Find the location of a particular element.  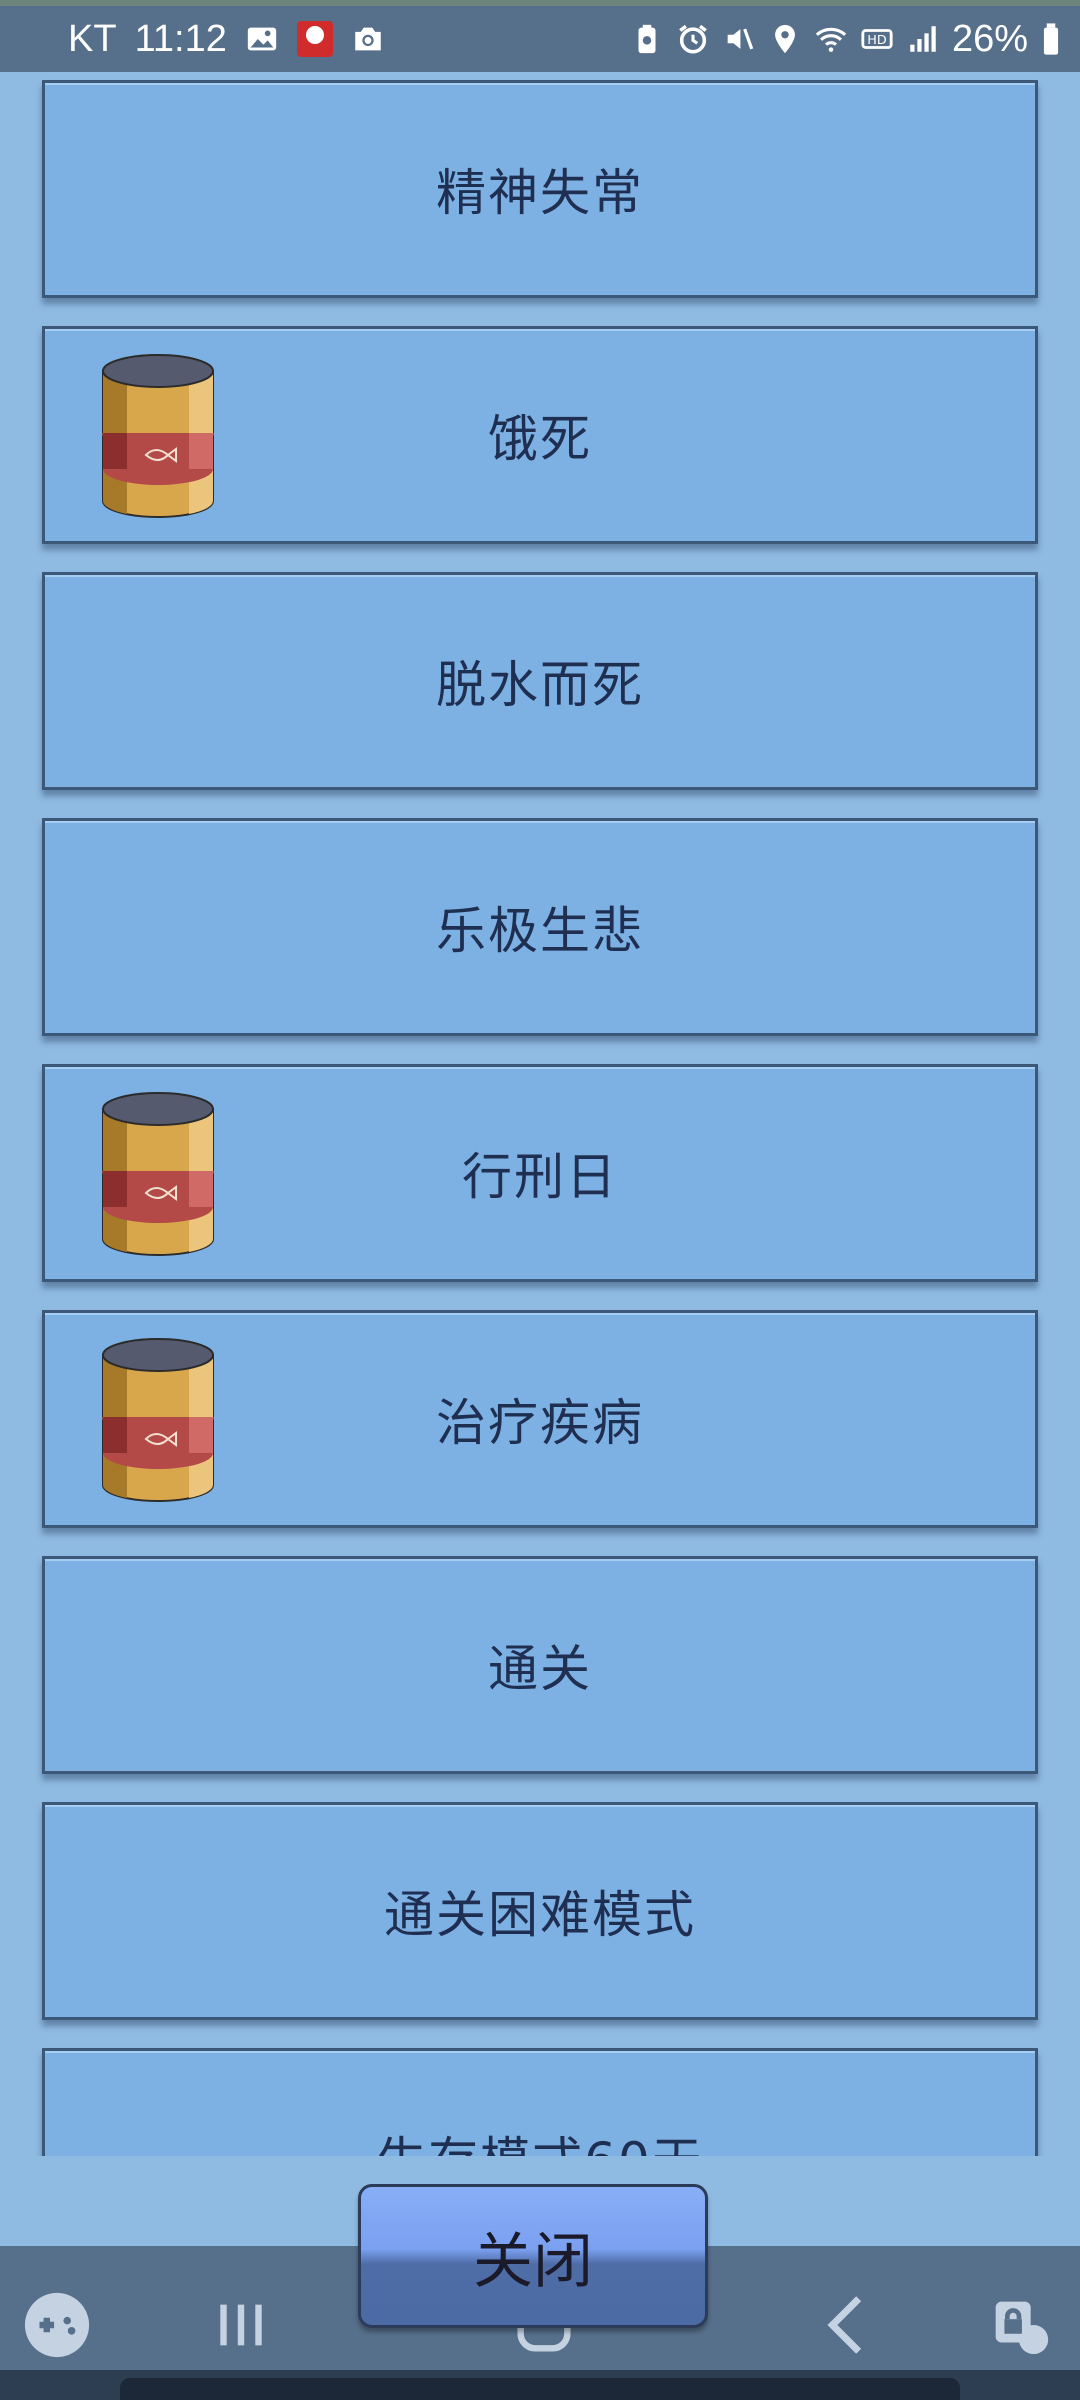

achievement-label: 饿死 is located at coordinates (540, 439).